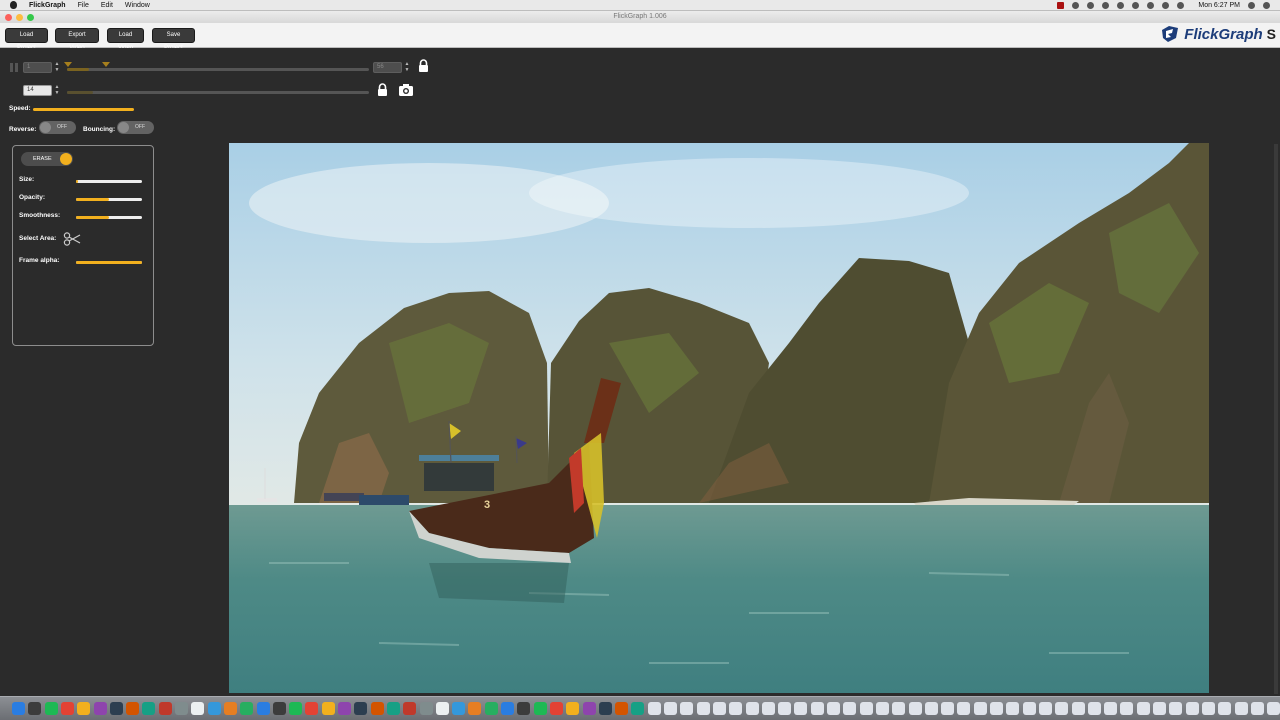 The width and height of the screenshot is (1280, 720). Describe the element at coordinates (37, 67) in the screenshot. I see `start-frame-input: 1` at that location.